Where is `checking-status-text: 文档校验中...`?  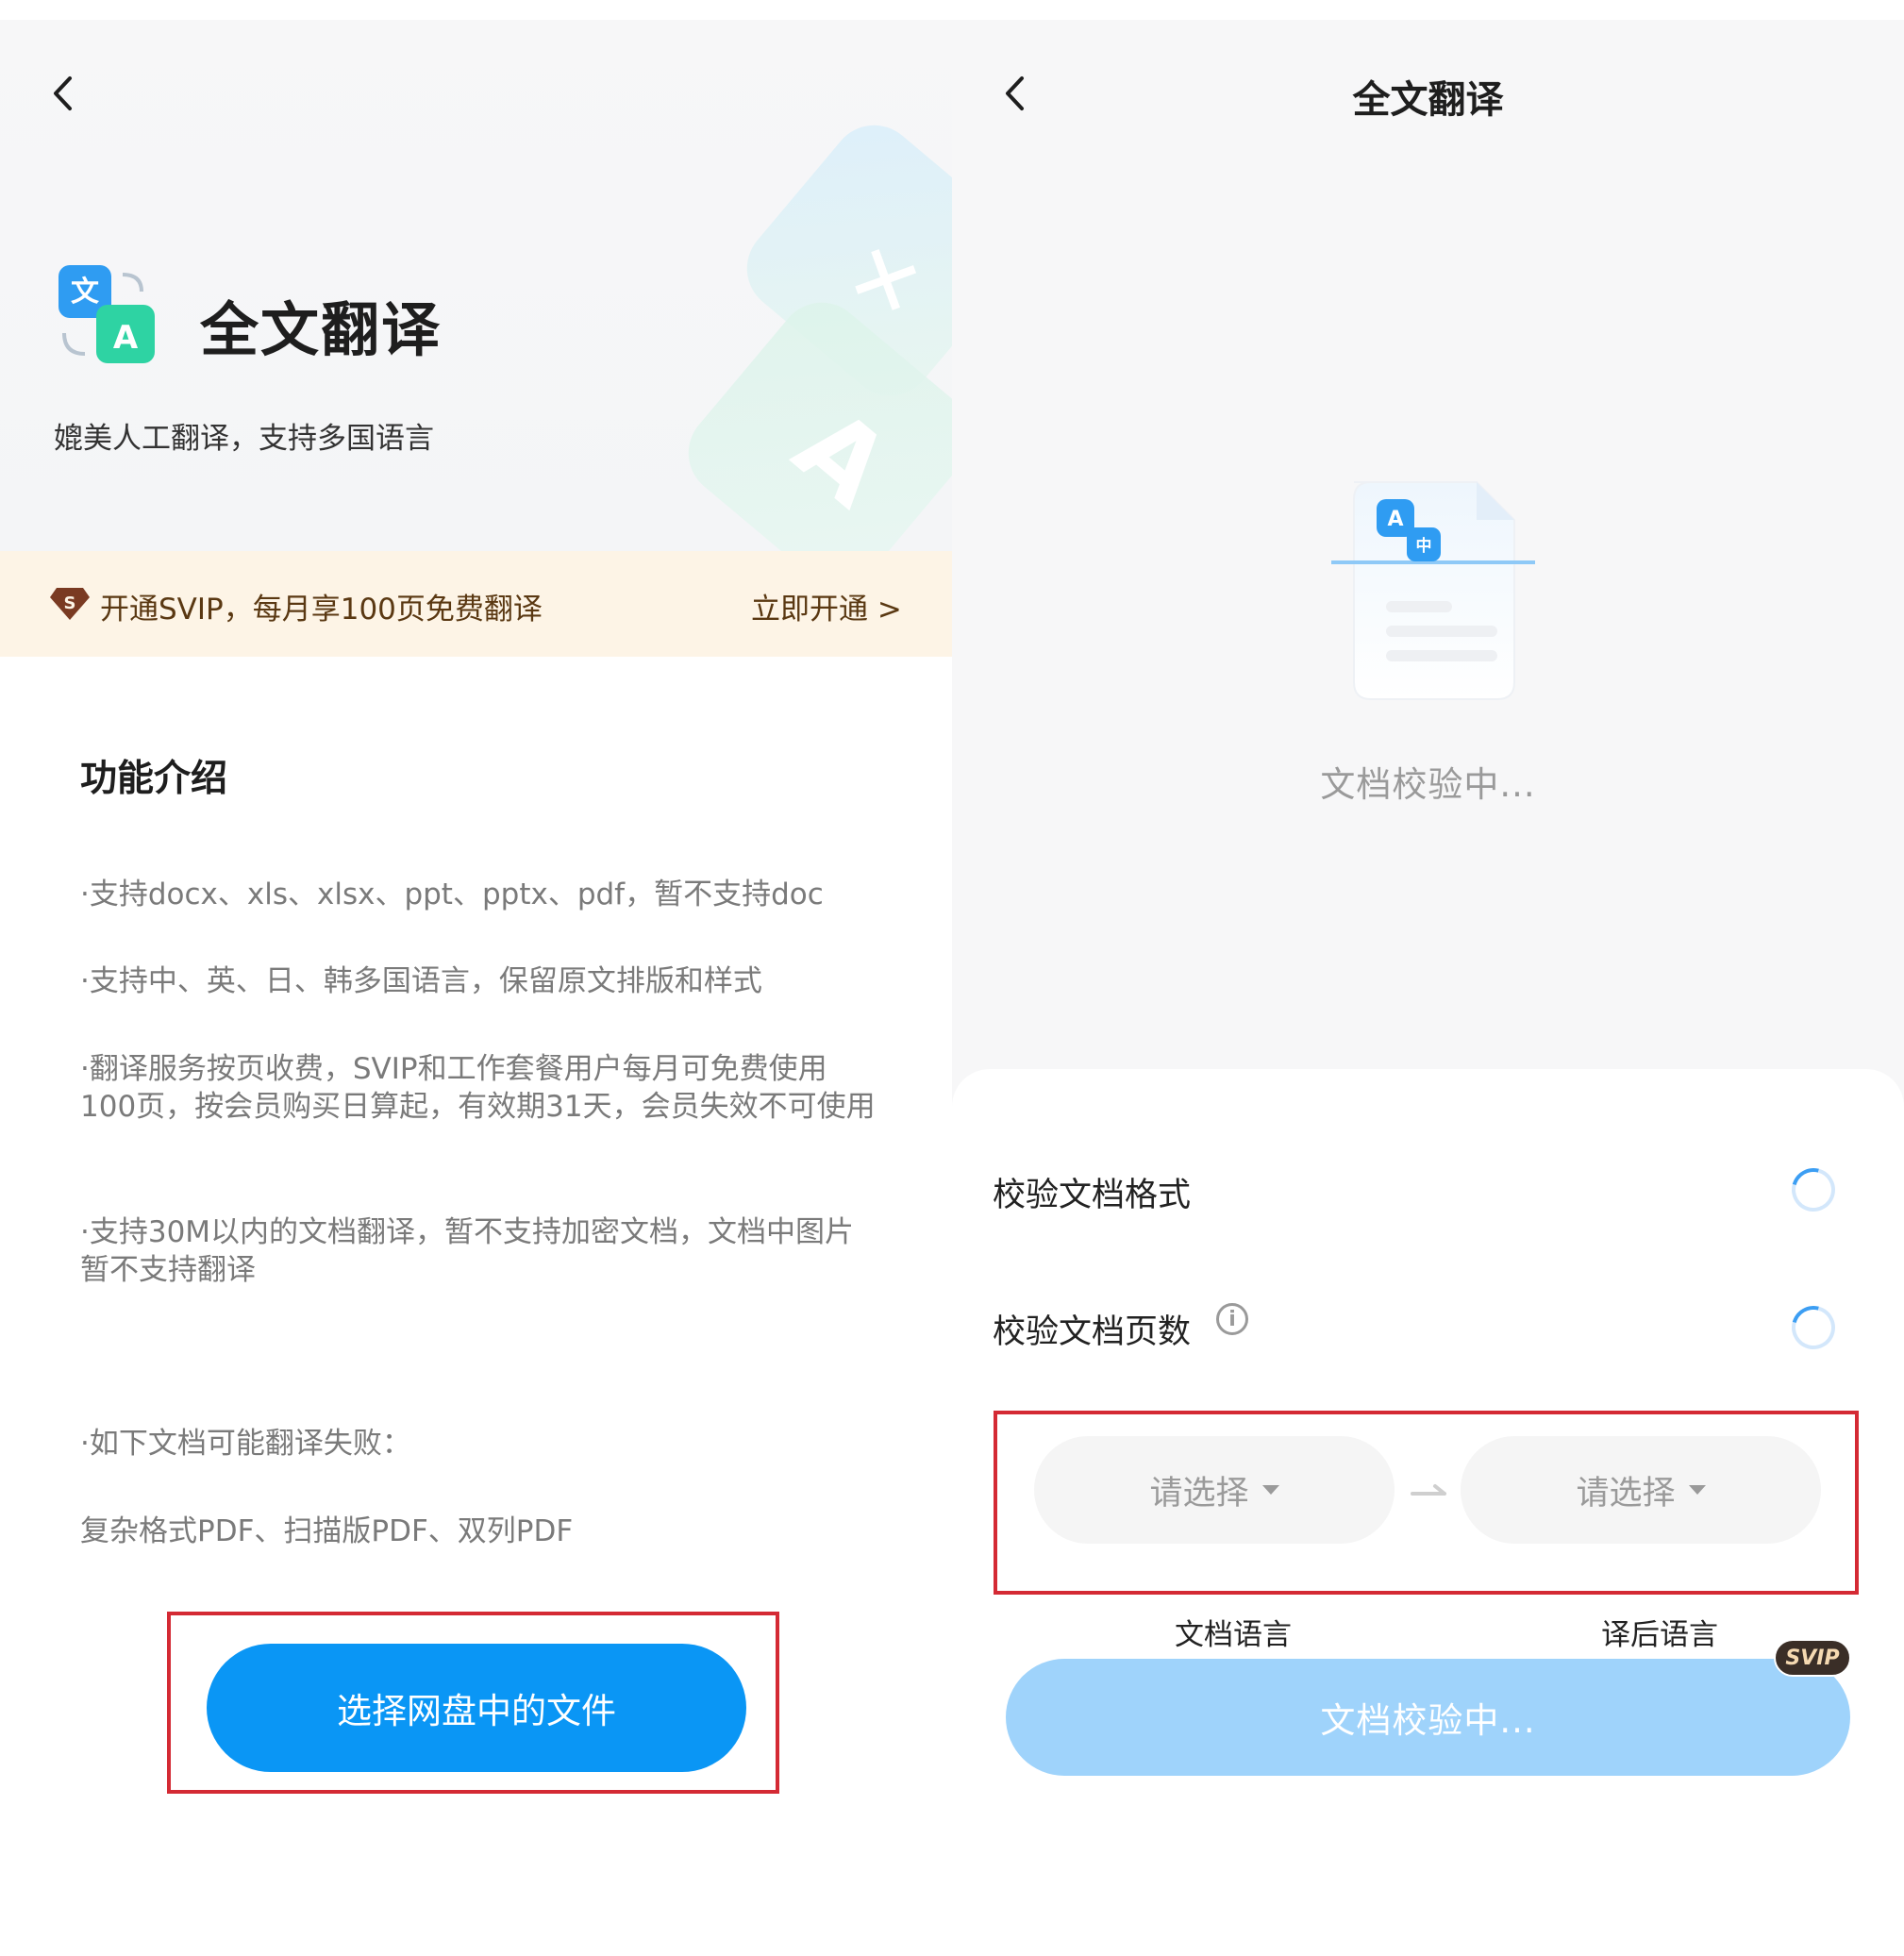 checking-status-text: 文档校验中... is located at coordinates (1428, 785).